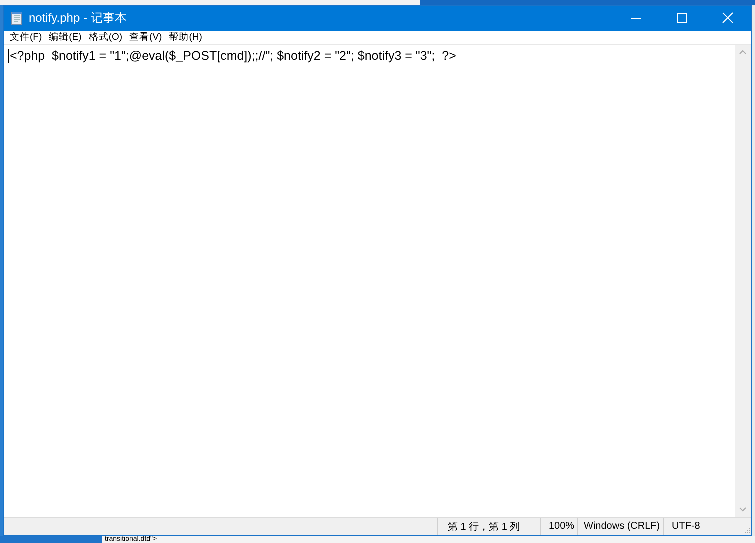 The width and height of the screenshot is (755, 543). What do you see at coordinates (67, 37) in the screenshot?
I see `menu-item: 编辑(E)` at bounding box center [67, 37].